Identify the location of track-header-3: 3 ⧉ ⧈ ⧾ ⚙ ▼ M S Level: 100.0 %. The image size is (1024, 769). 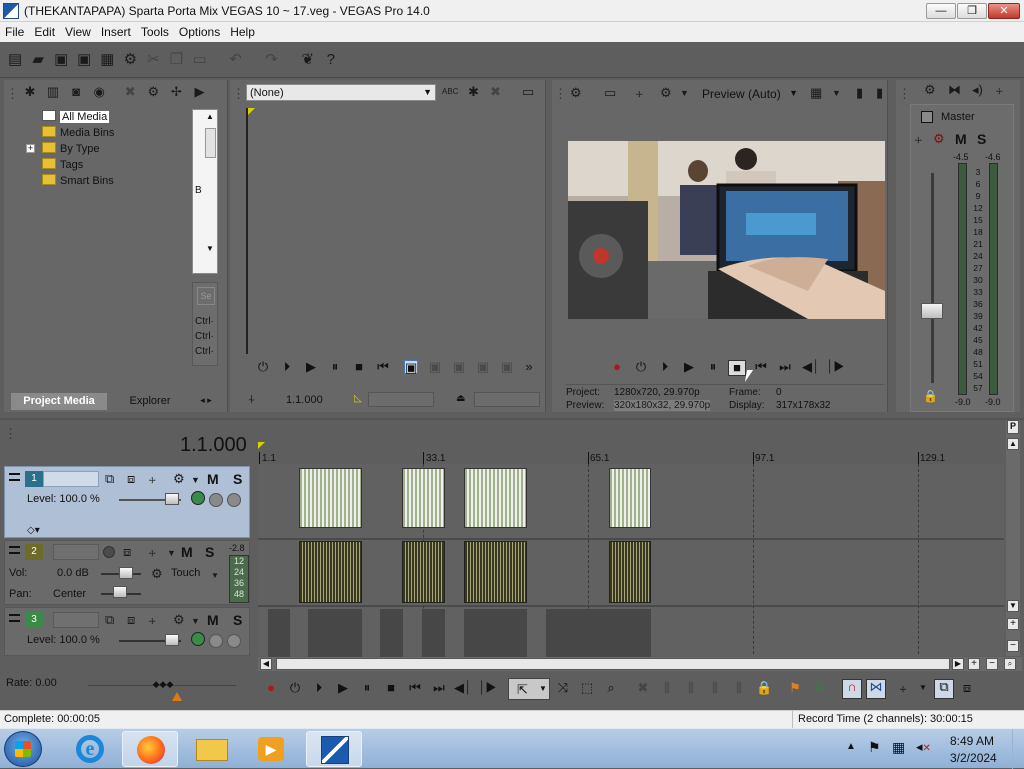
(127, 631).